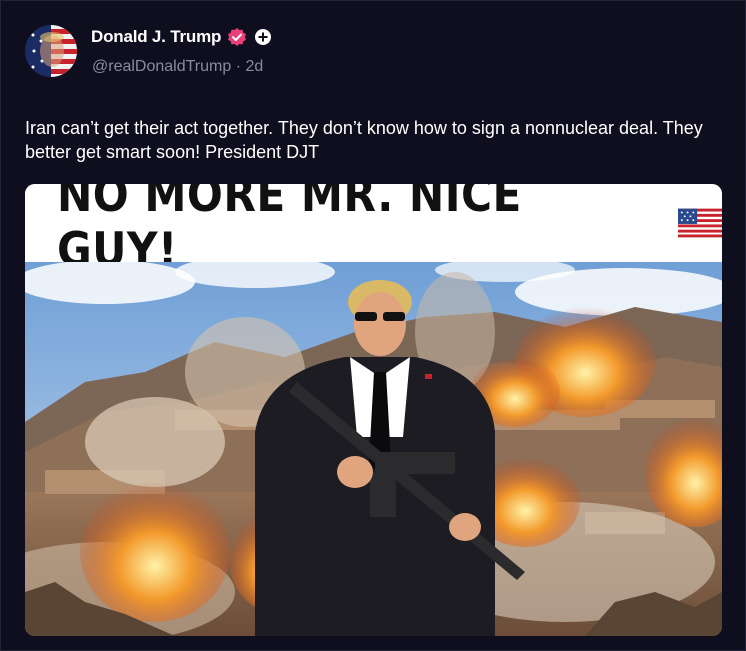 Image resolution: width=746 pixels, height=651 pixels. Describe the element at coordinates (237, 37) in the screenshot. I see `verified-check-icon` at that location.